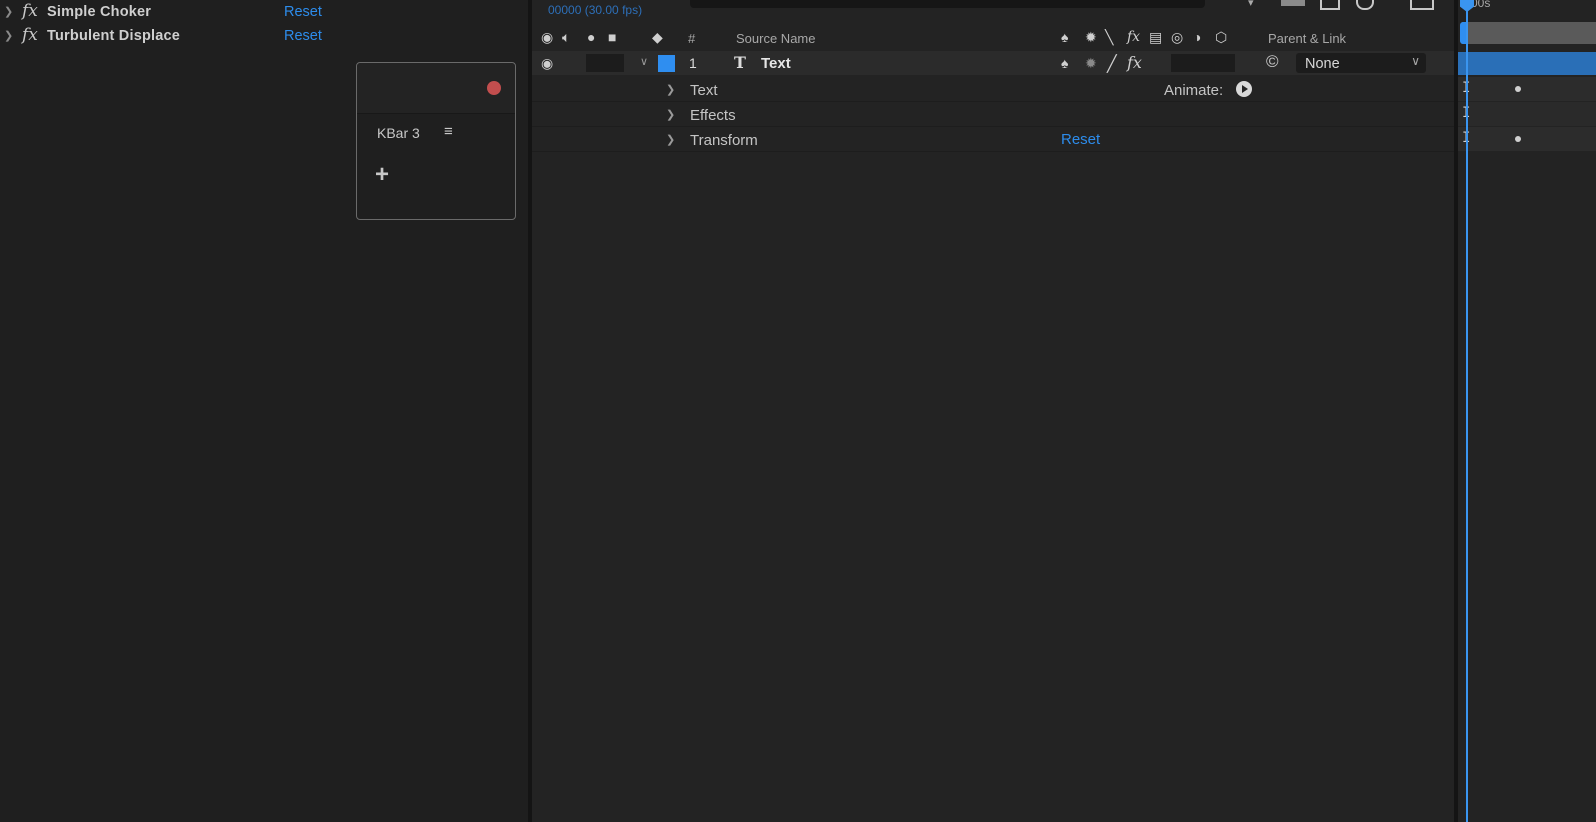 The height and width of the screenshot is (822, 1596). What do you see at coordinates (1251, 4) in the screenshot?
I see `dropdown-arrow-icon: ▾` at bounding box center [1251, 4].